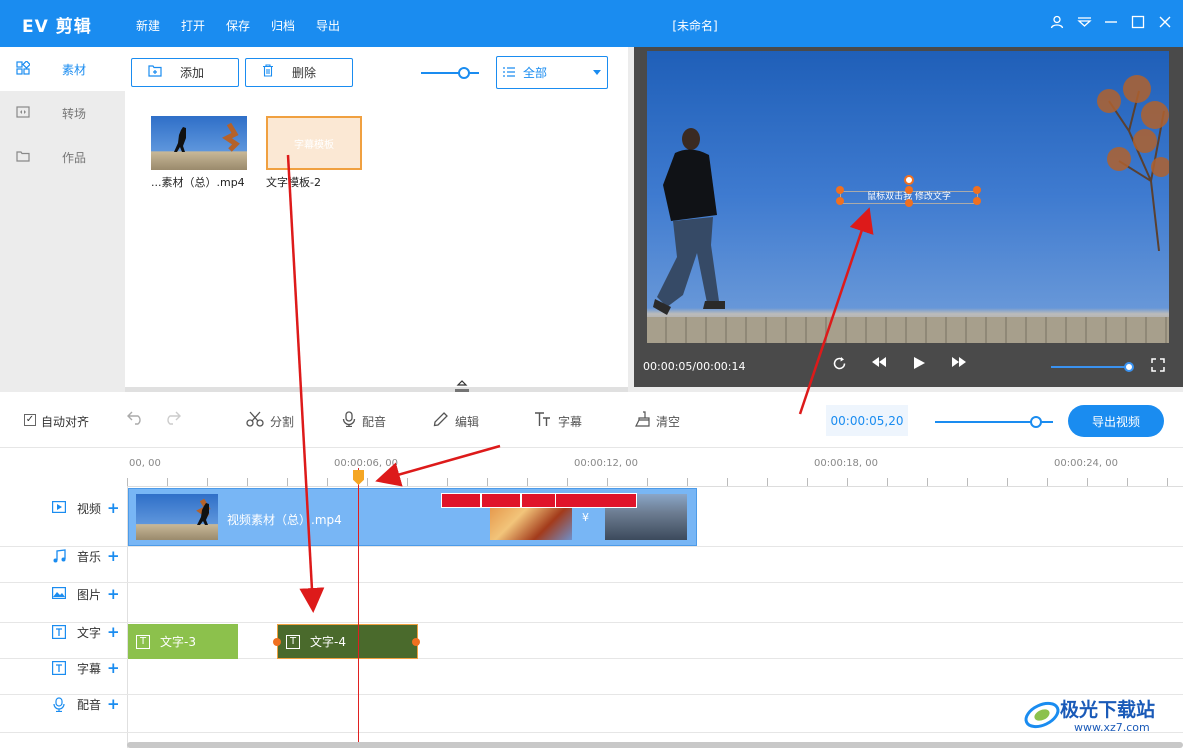 The image size is (1183, 748). I want to click on media-filter-select: 全部, so click(552, 72).